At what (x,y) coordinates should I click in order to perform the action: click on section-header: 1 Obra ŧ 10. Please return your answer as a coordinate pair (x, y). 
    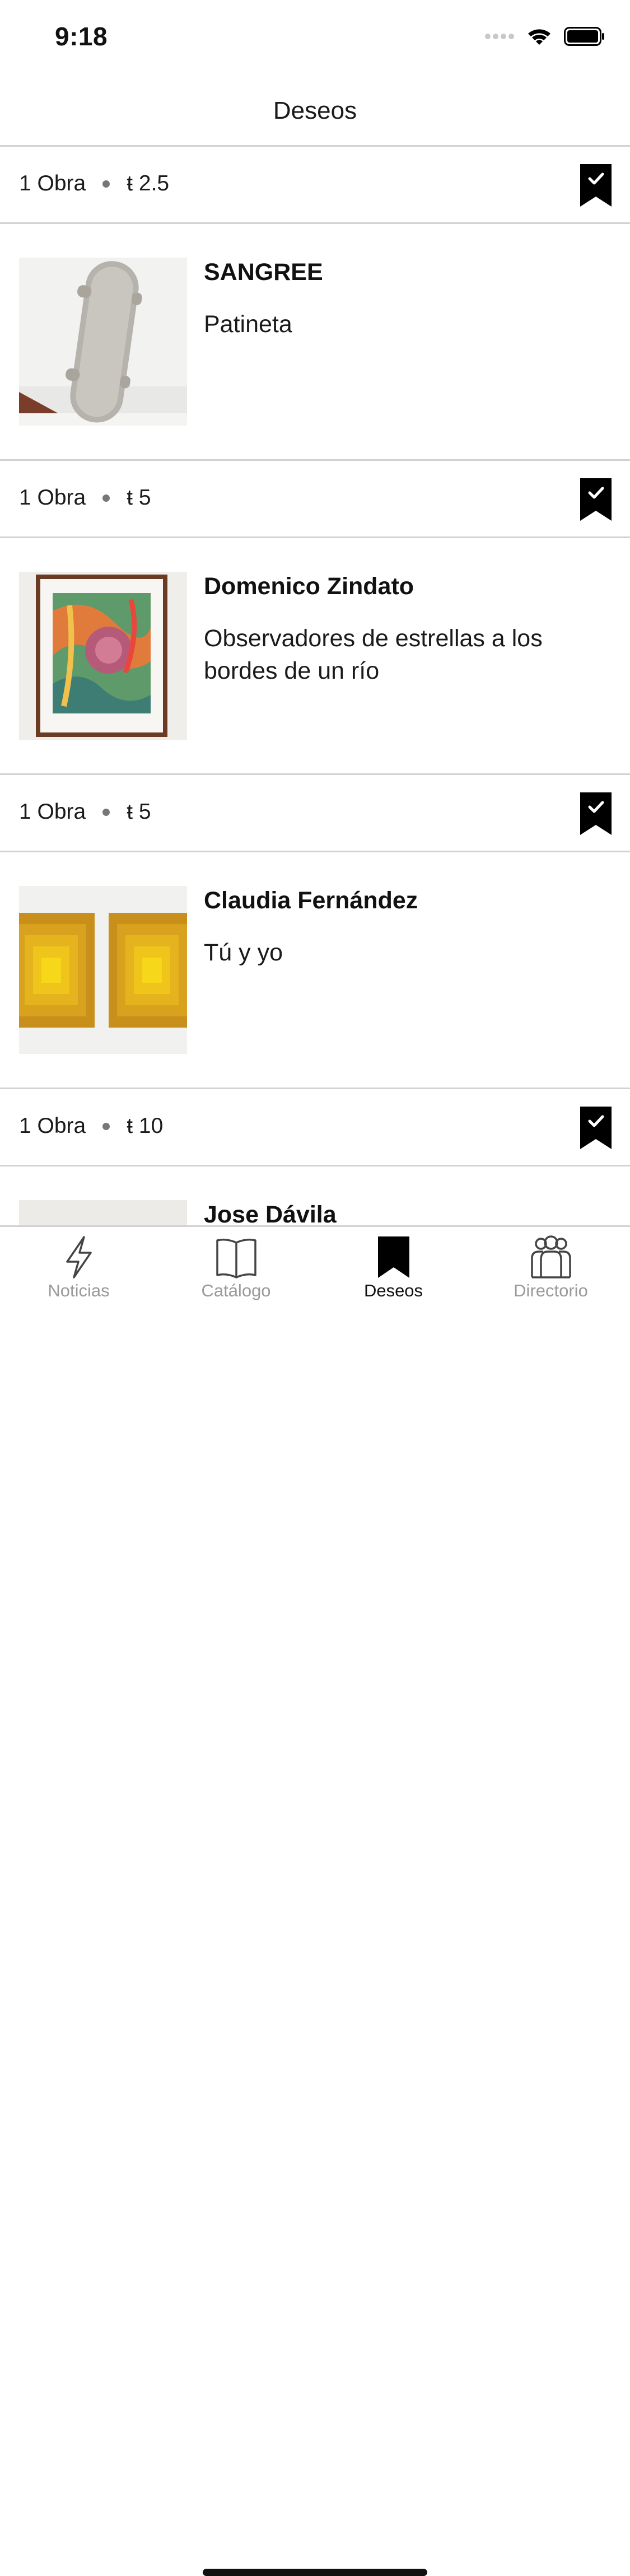
    Looking at the image, I should click on (315, 1128).